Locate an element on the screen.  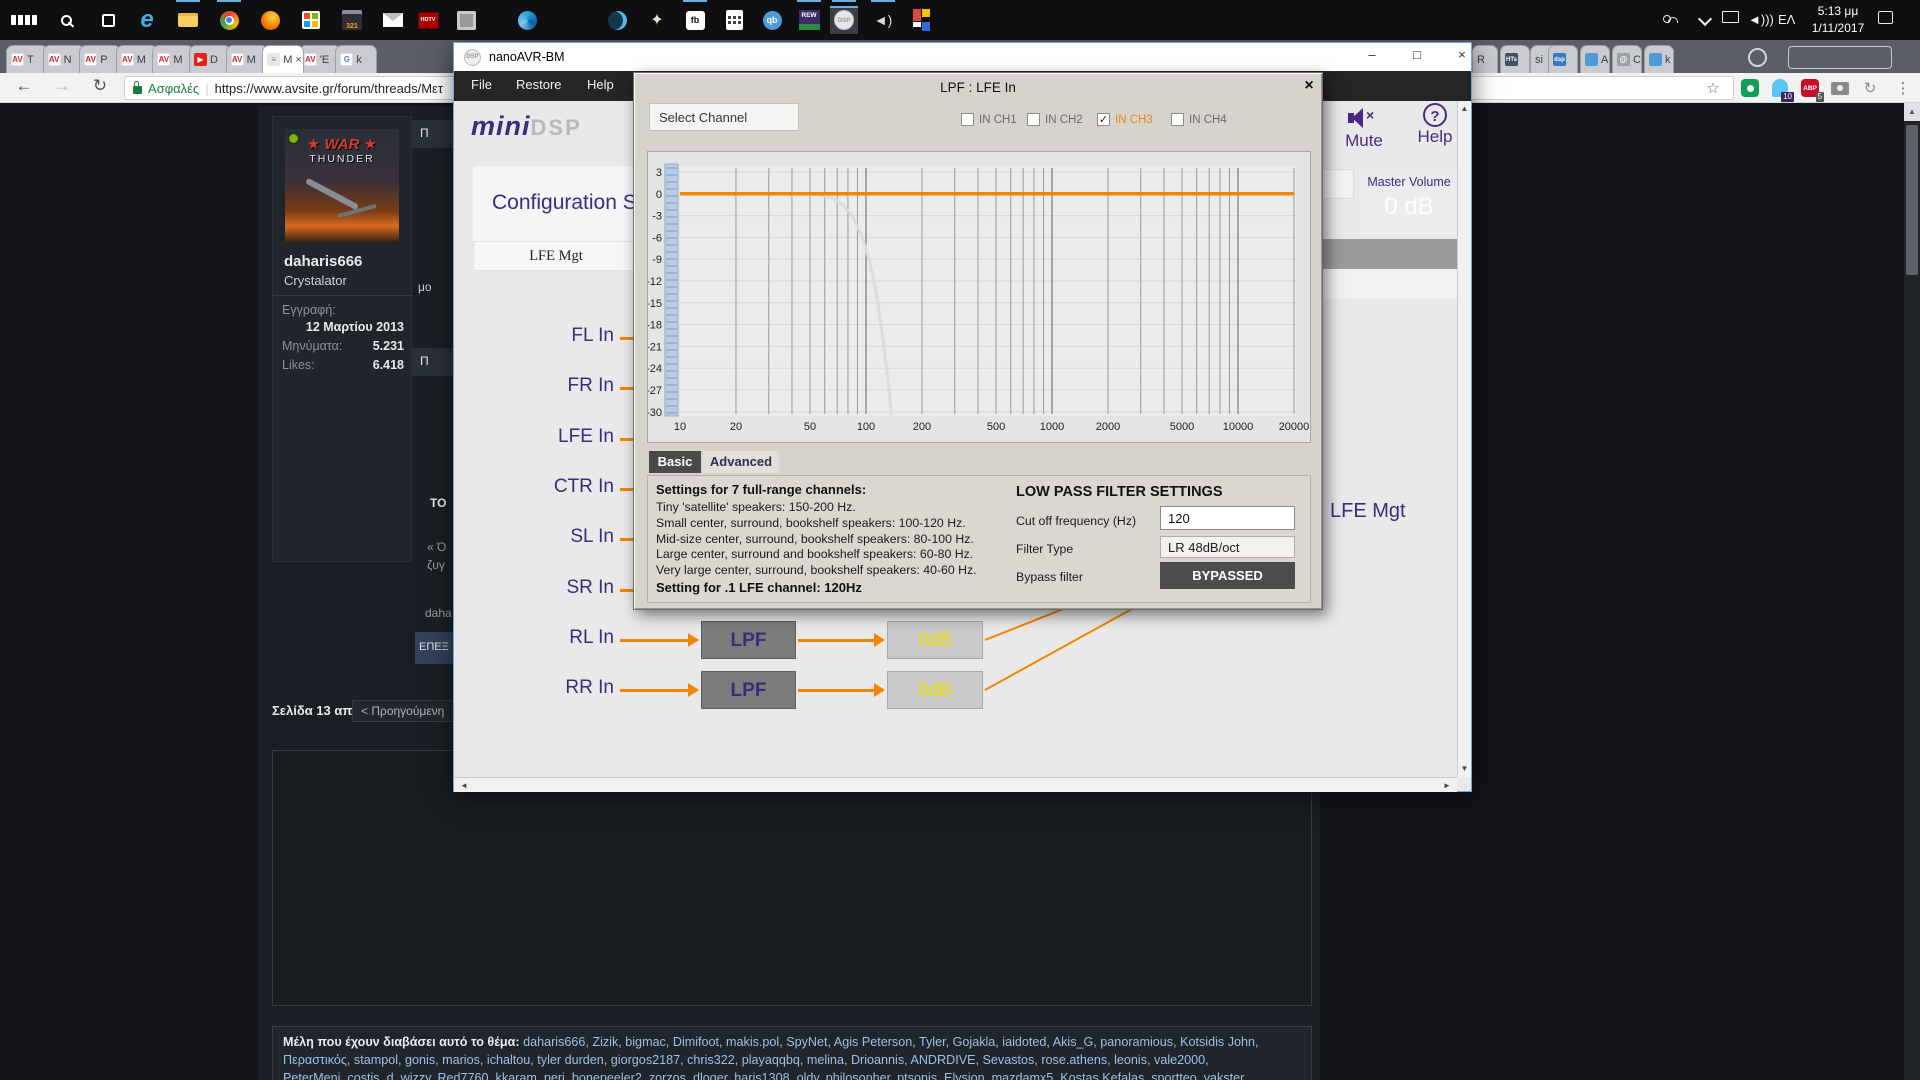
dialog-close-icon: × is located at coordinates (1309, 86).